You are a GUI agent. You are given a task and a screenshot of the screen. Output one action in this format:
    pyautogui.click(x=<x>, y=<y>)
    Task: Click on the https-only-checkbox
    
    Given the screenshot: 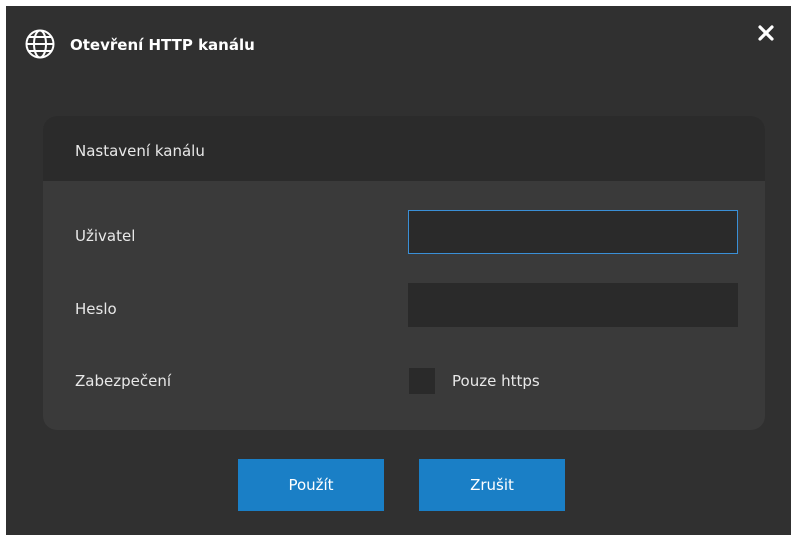 What is the action you would take?
    pyautogui.click(x=422, y=381)
    